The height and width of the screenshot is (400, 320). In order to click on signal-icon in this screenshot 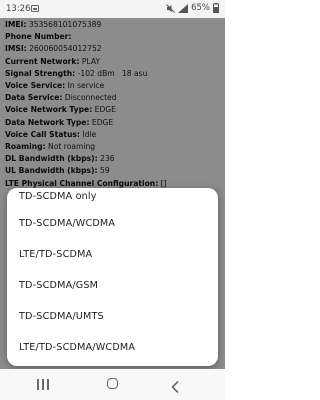, I will do `click(183, 8)`.